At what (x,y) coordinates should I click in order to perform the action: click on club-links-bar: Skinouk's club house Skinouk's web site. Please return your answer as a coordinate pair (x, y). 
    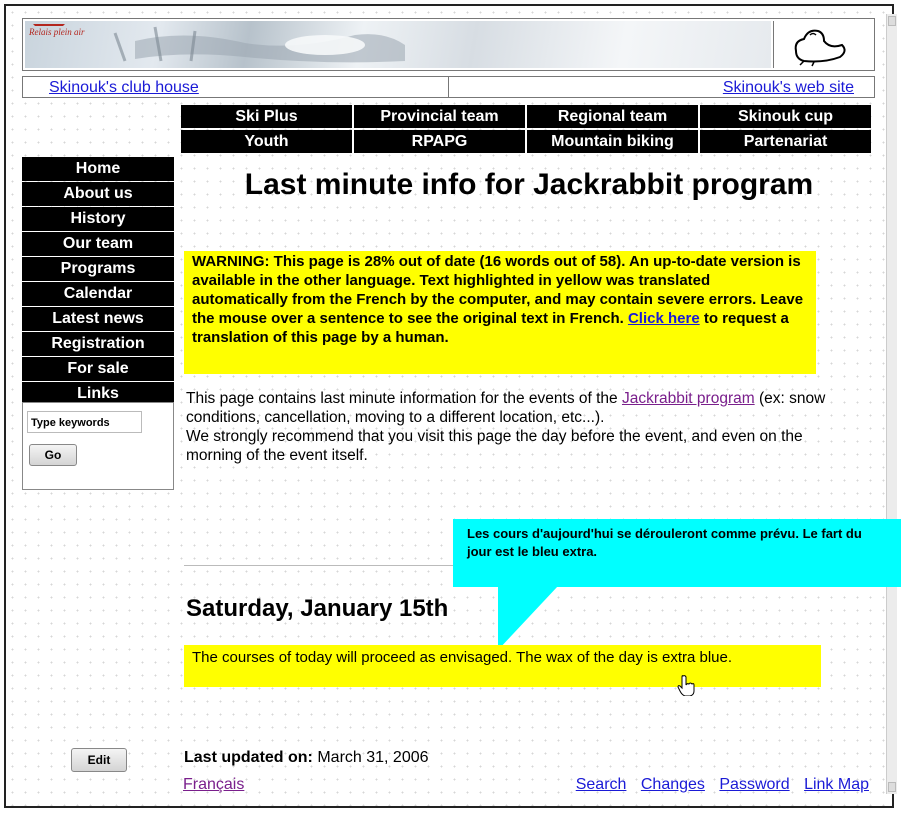
    Looking at the image, I should click on (448, 87).